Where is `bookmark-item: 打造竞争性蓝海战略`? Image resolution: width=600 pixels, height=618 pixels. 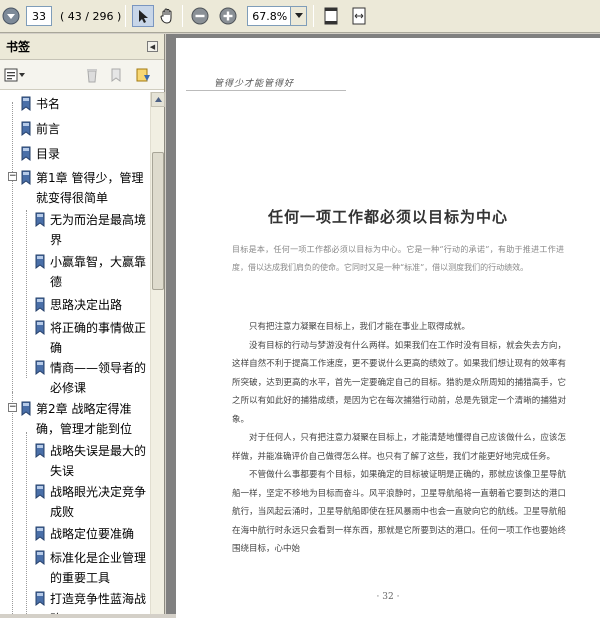
bookmark-item: 打造竞争性蓝海战略 is located at coordinates (91, 601).